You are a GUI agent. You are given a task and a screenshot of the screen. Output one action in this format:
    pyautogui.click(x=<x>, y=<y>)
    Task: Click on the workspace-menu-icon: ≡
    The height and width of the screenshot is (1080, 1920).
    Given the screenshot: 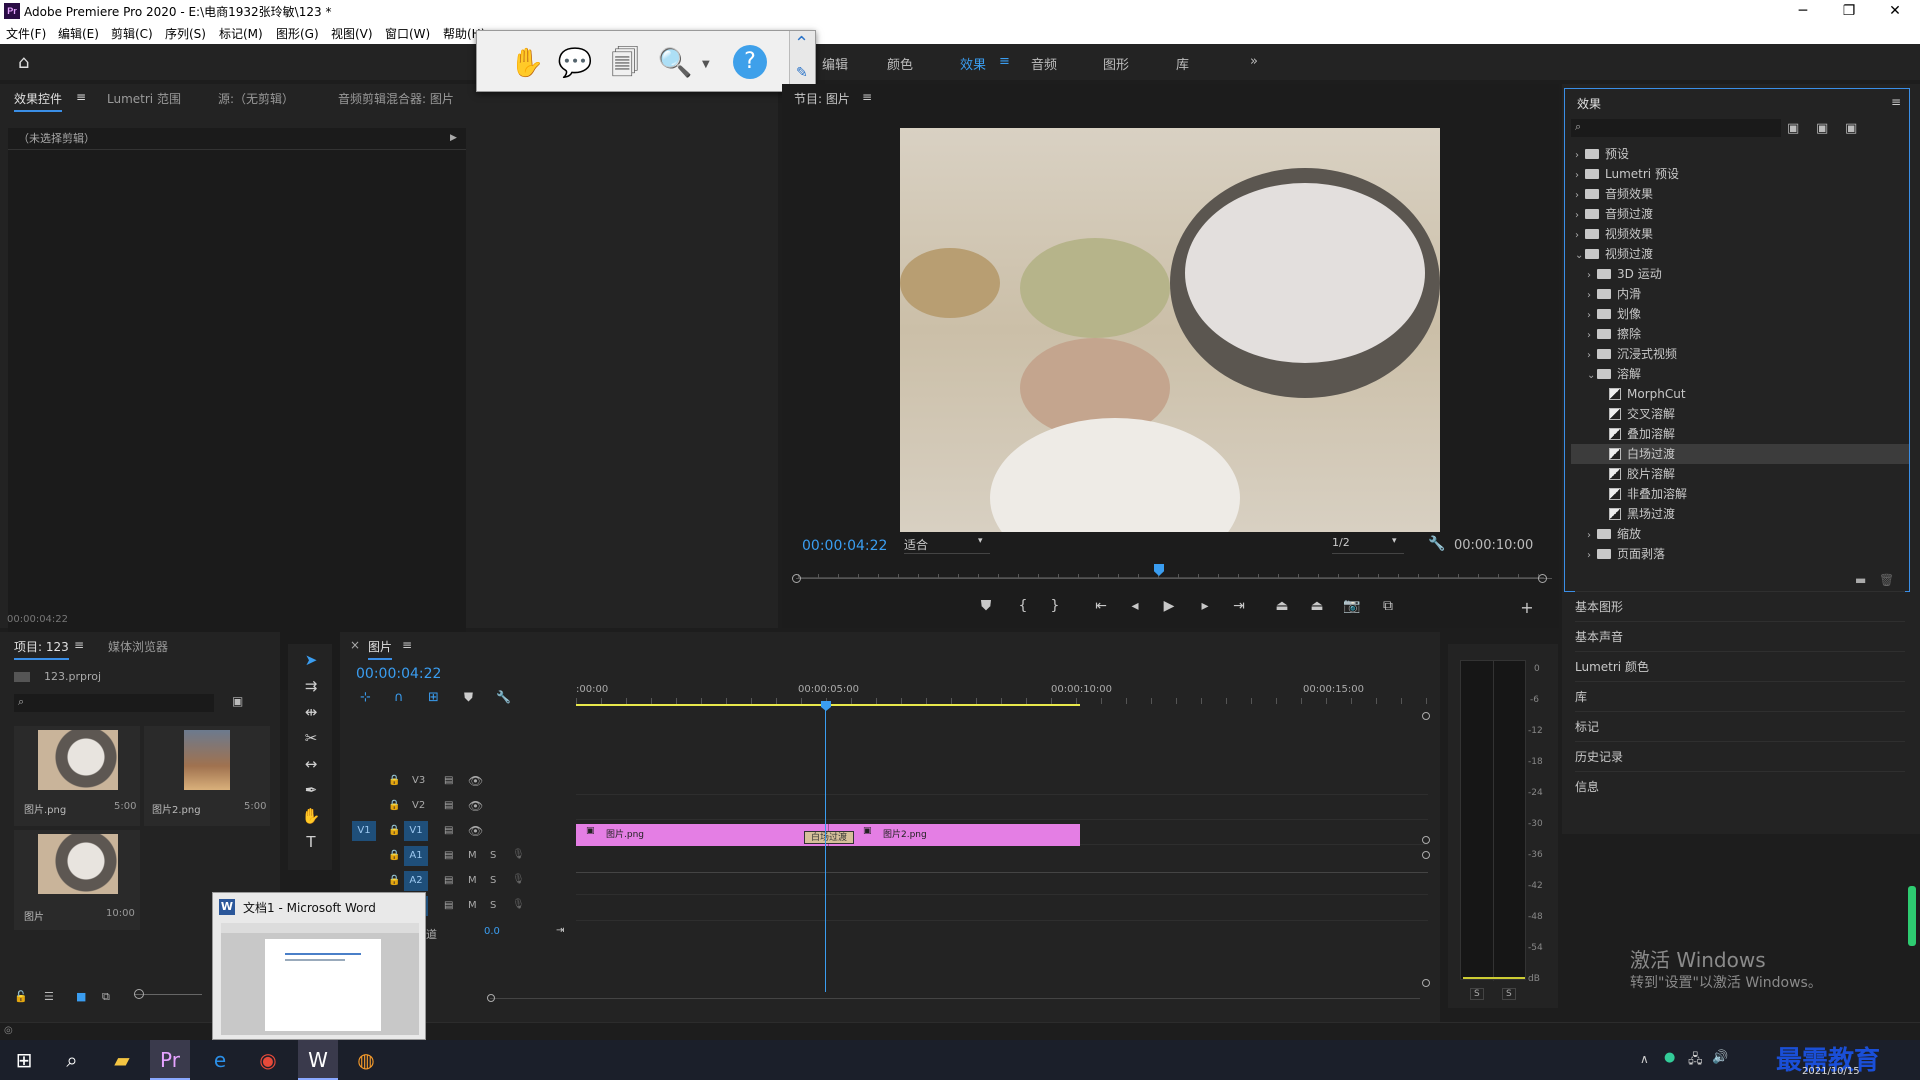 What is the action you would take?
    pyautogui.click(x=1004, y=61)
    